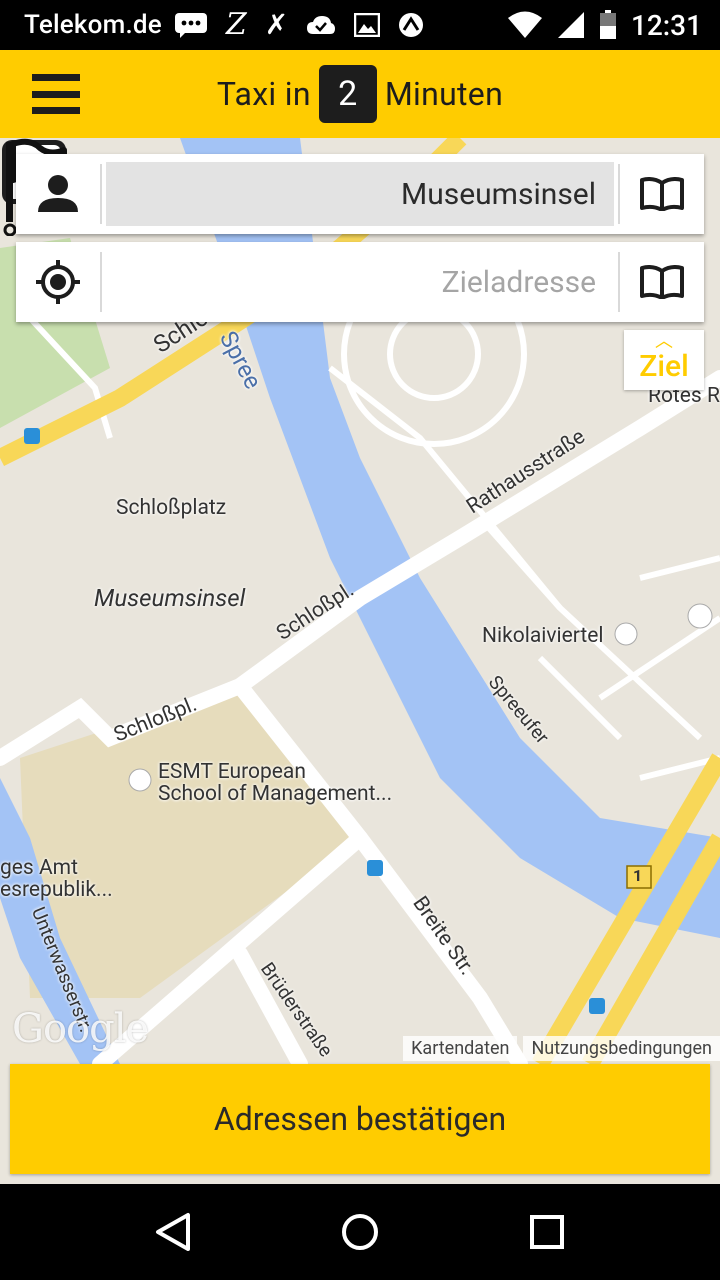 Image resolution: width=720 pixels, height=1280 pixels. Describe the element at coordinates (662, 194) in the screenshot. I see `pickup-address-book-icon` at that location.